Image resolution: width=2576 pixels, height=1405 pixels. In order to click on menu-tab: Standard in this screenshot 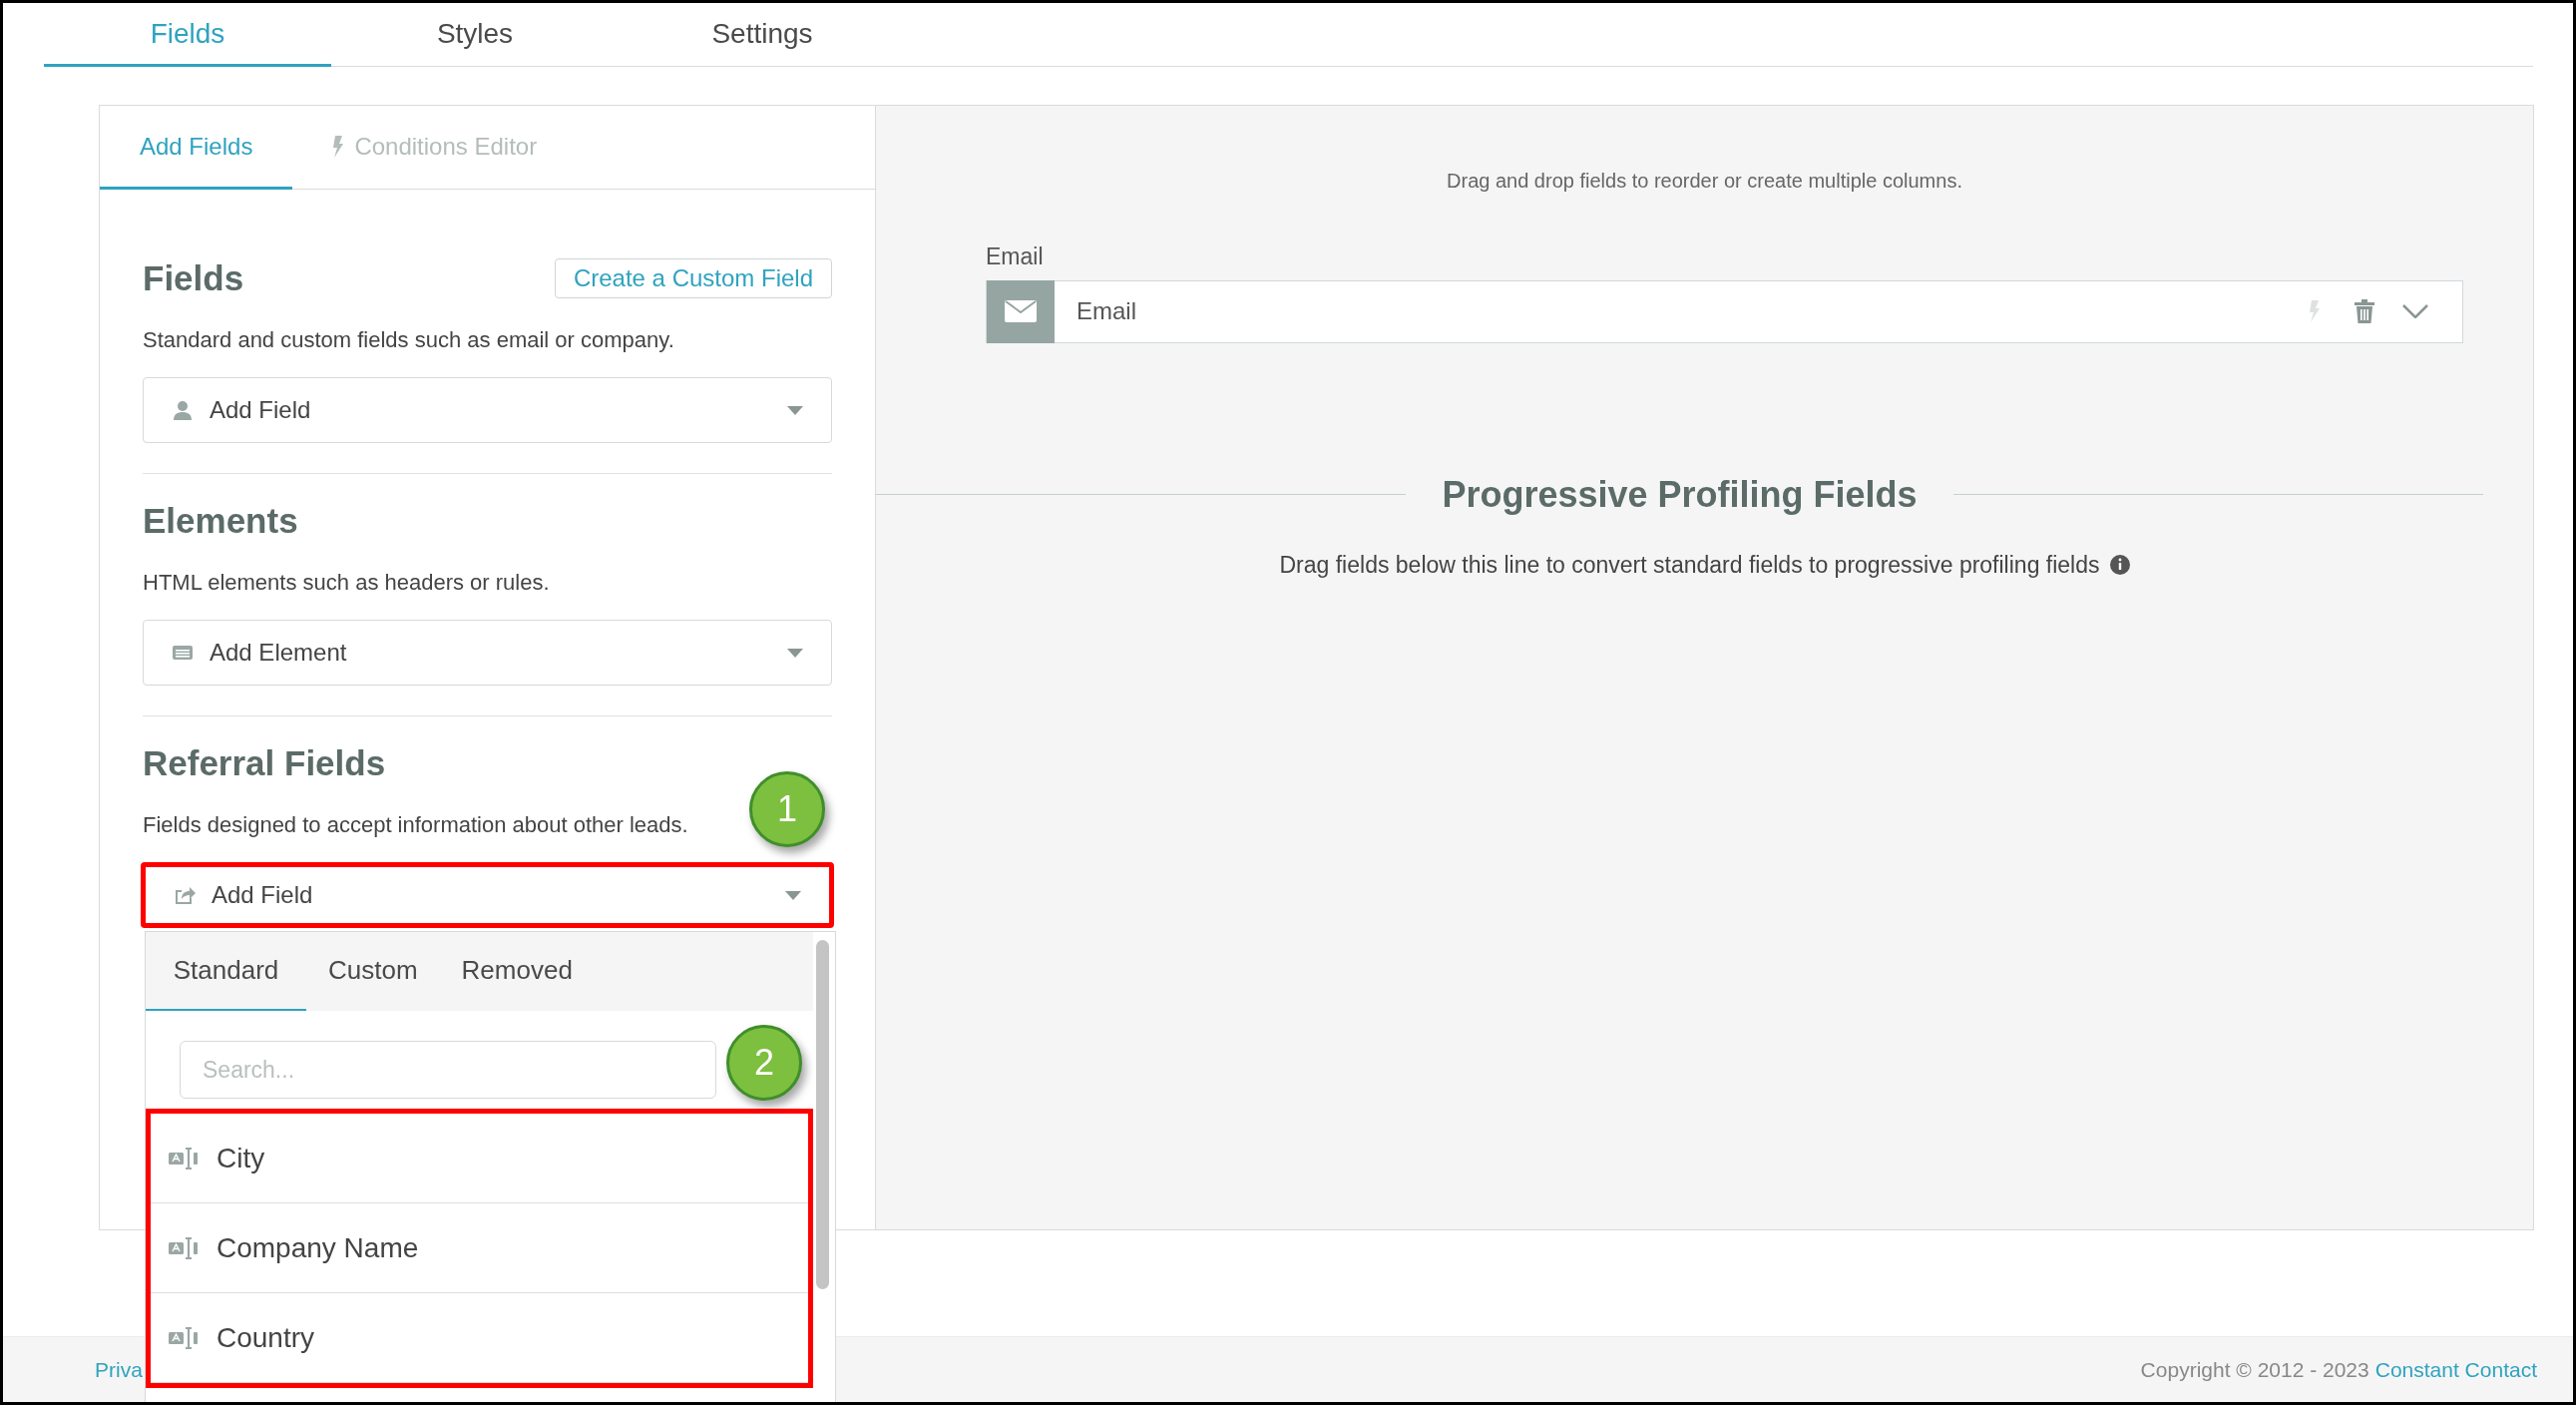, I will do `click(226, 972)`.